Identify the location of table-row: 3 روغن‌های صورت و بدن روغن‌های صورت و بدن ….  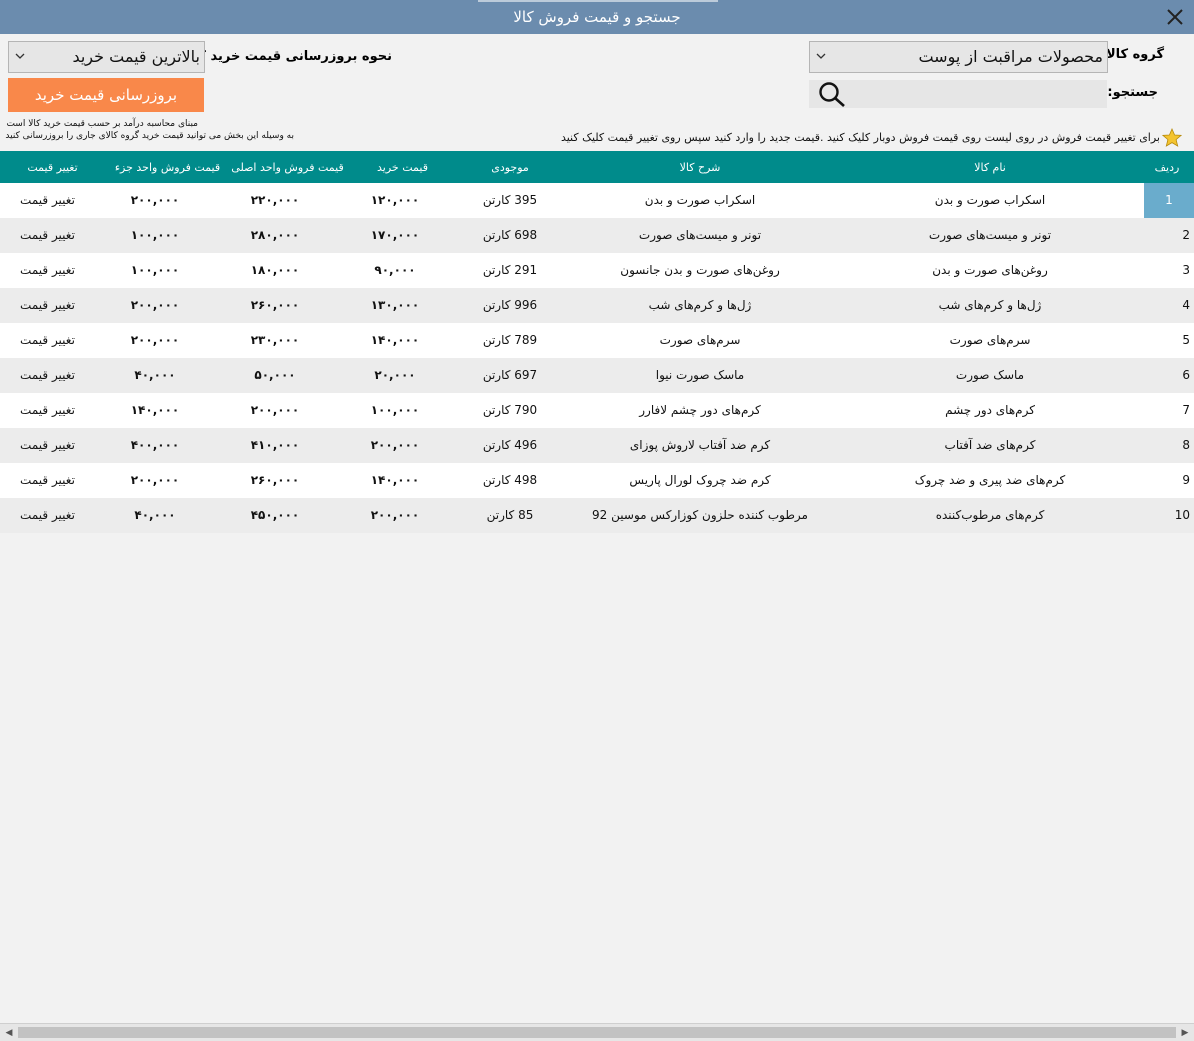
(597, 270).